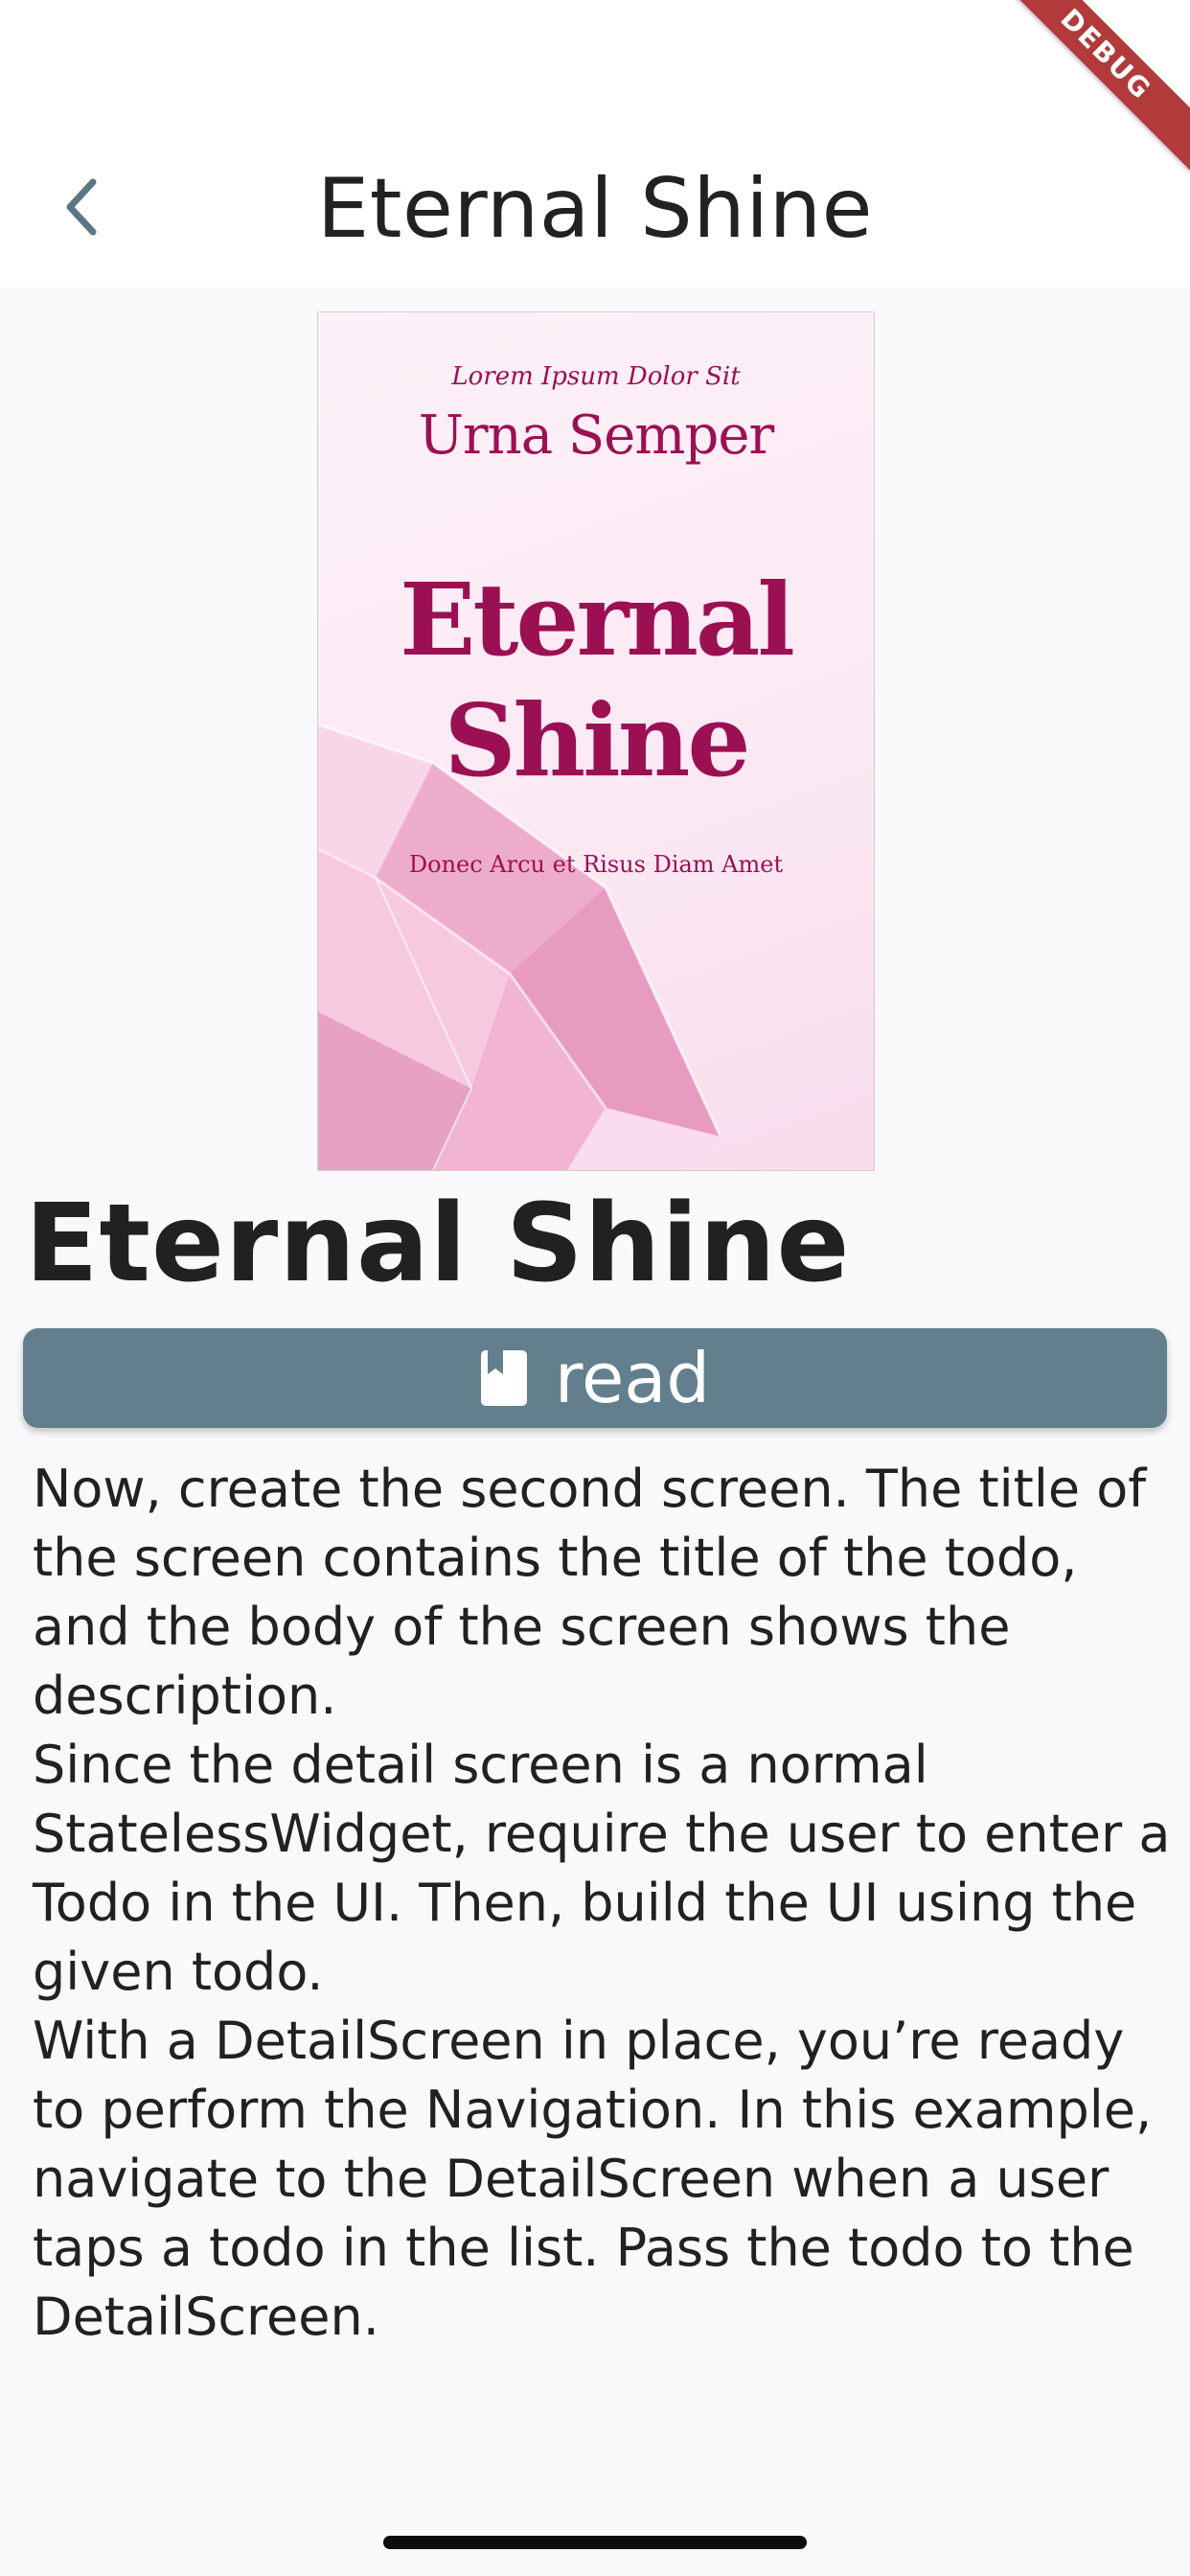 The height and width of the screenshot is (2576, 1190). Describe the element at coordinates (598, 680) in the screenshot. I see `cover-title: Eternal Shine` at that location.